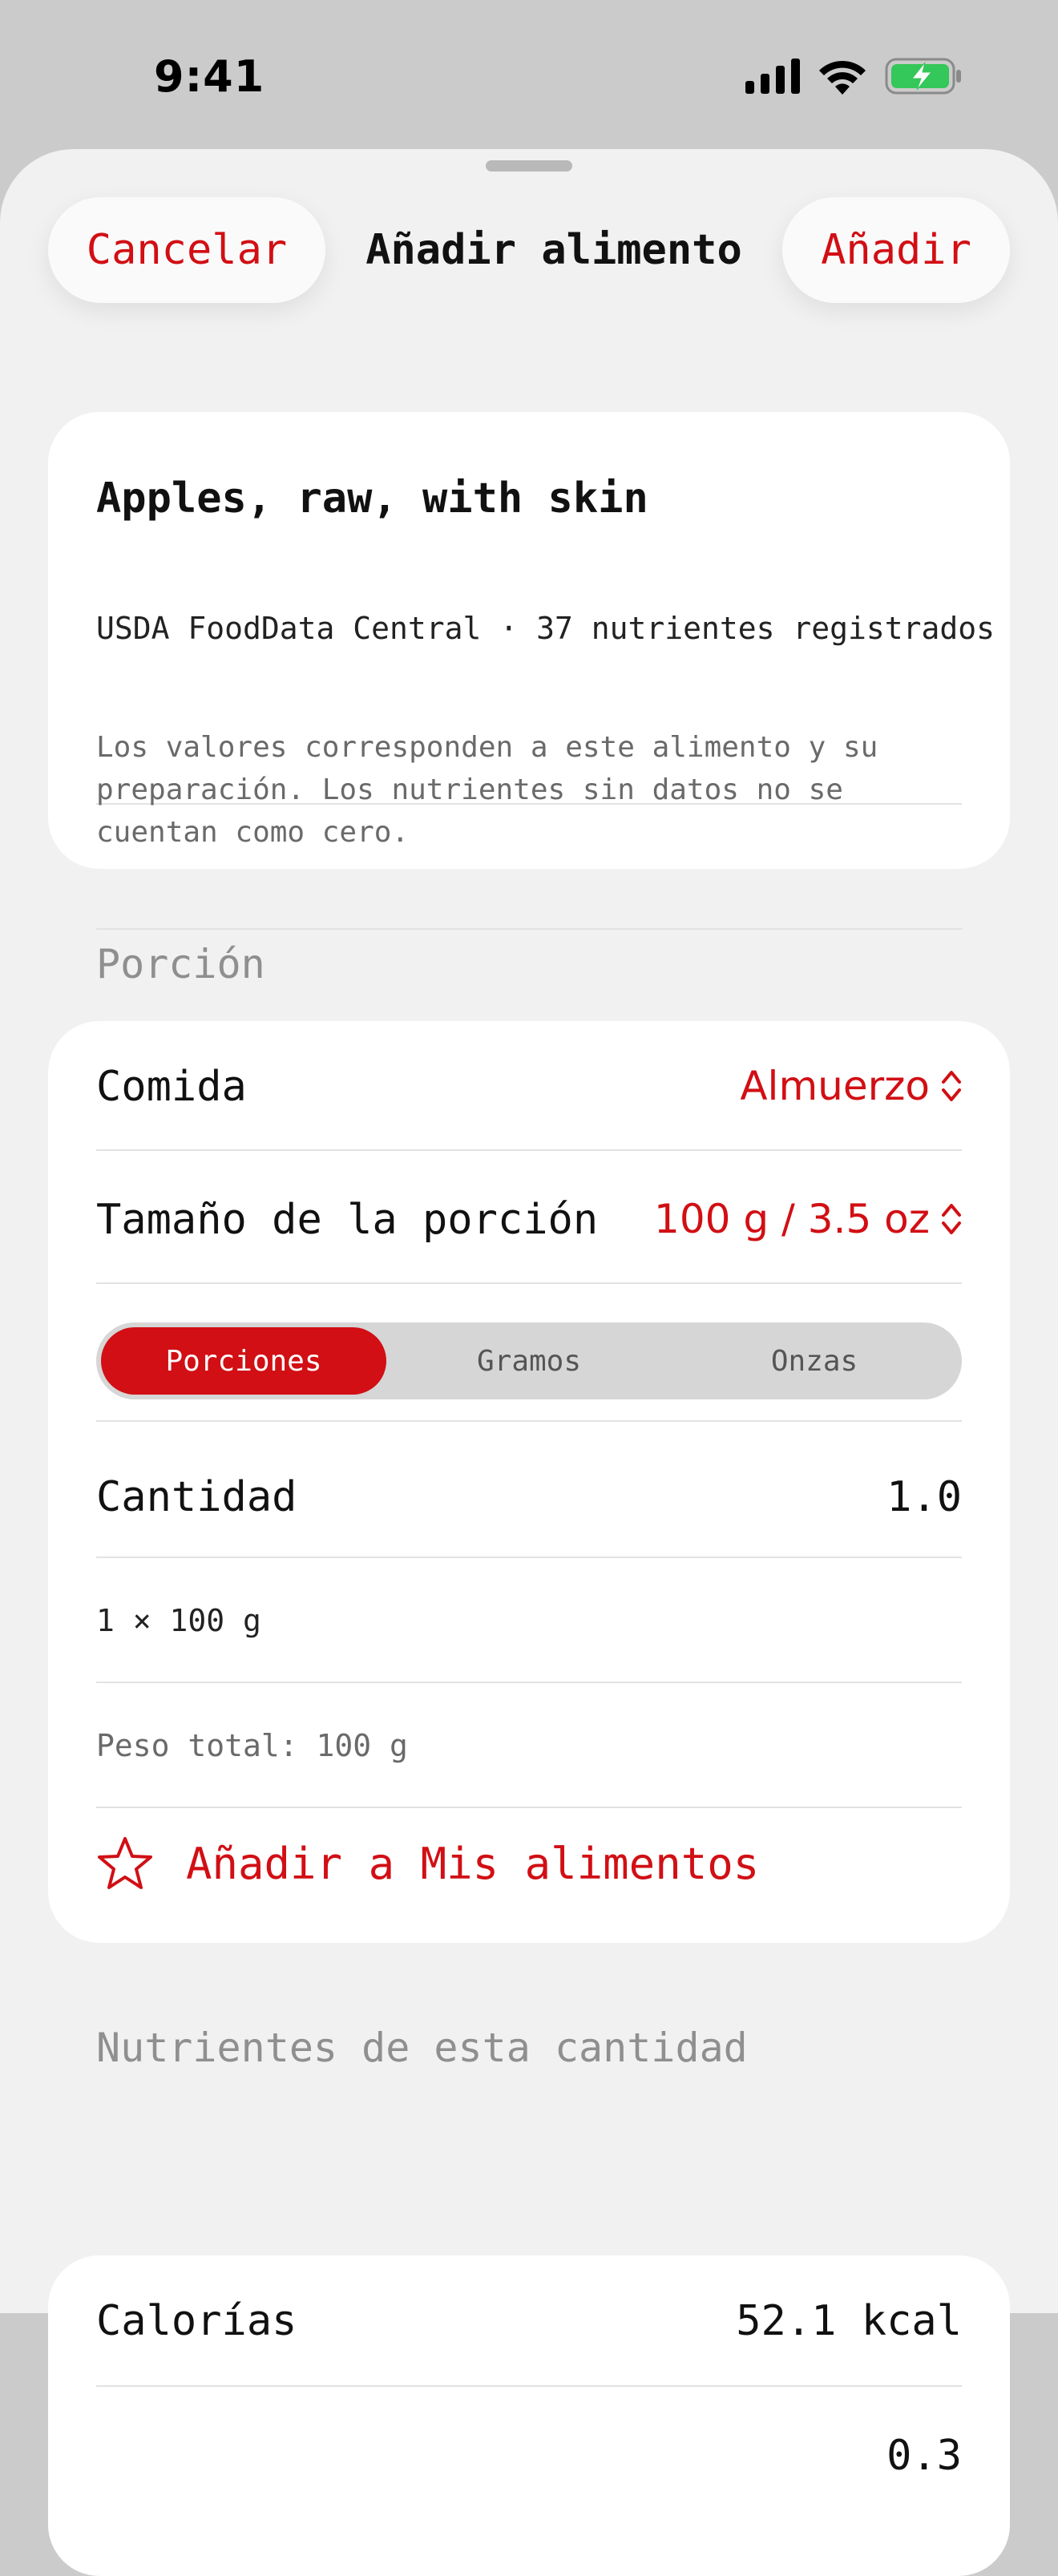 The width and height of the screenshot is (1058, 2576). What do you see at coordinates (186, 250) in the screenshot?
I see `cancel-button: Cancelar` at bounding box center [186, 250].